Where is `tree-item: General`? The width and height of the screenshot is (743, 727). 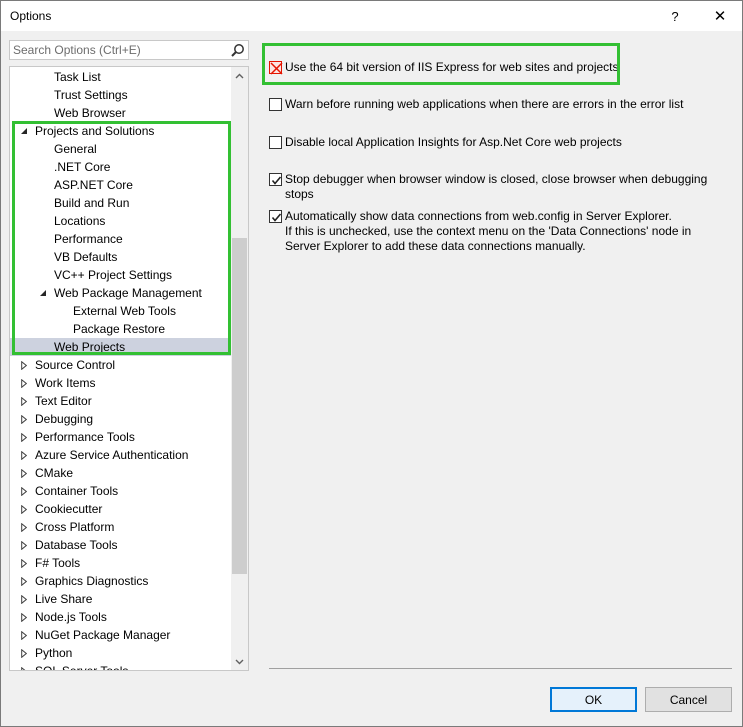 tree-item: General is located at coordinates (121, 149).